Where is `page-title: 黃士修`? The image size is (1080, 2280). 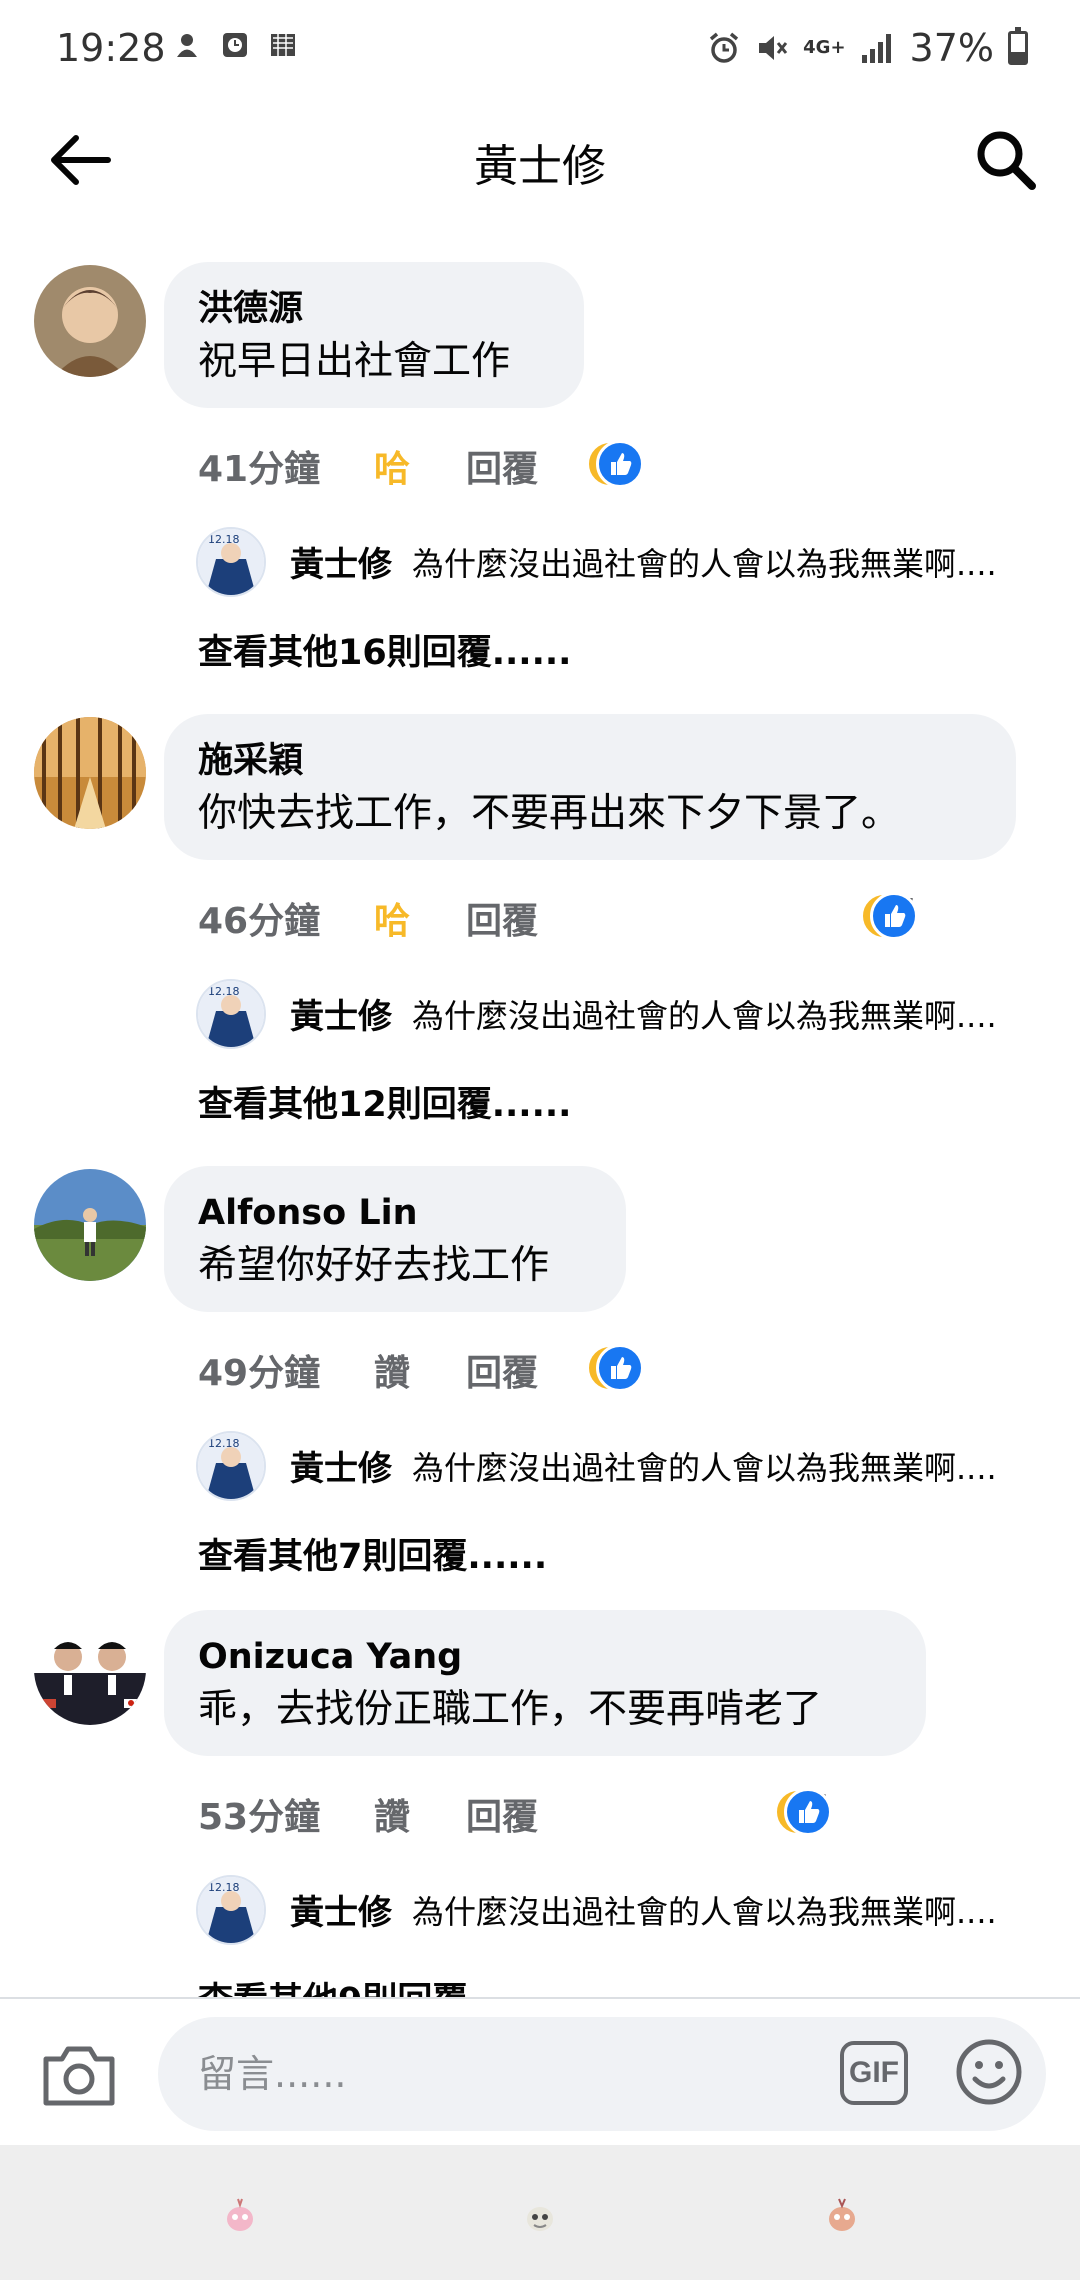 page-title: 黃士修 is located at coordinates (540, 166).